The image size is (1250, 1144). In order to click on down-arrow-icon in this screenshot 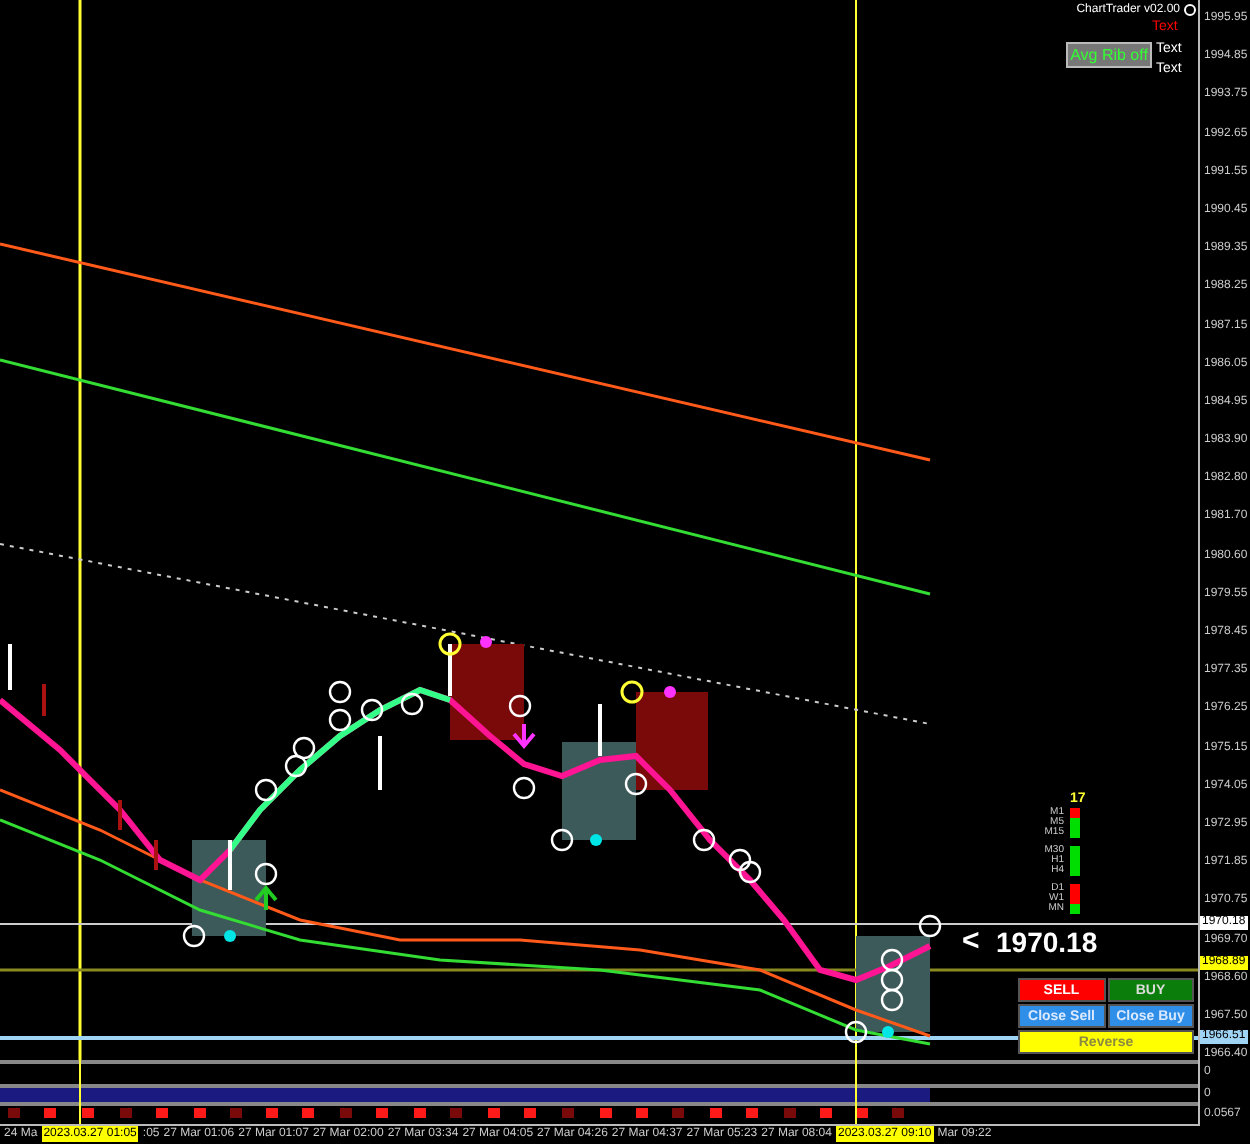, I will do `click(524, 736)`.